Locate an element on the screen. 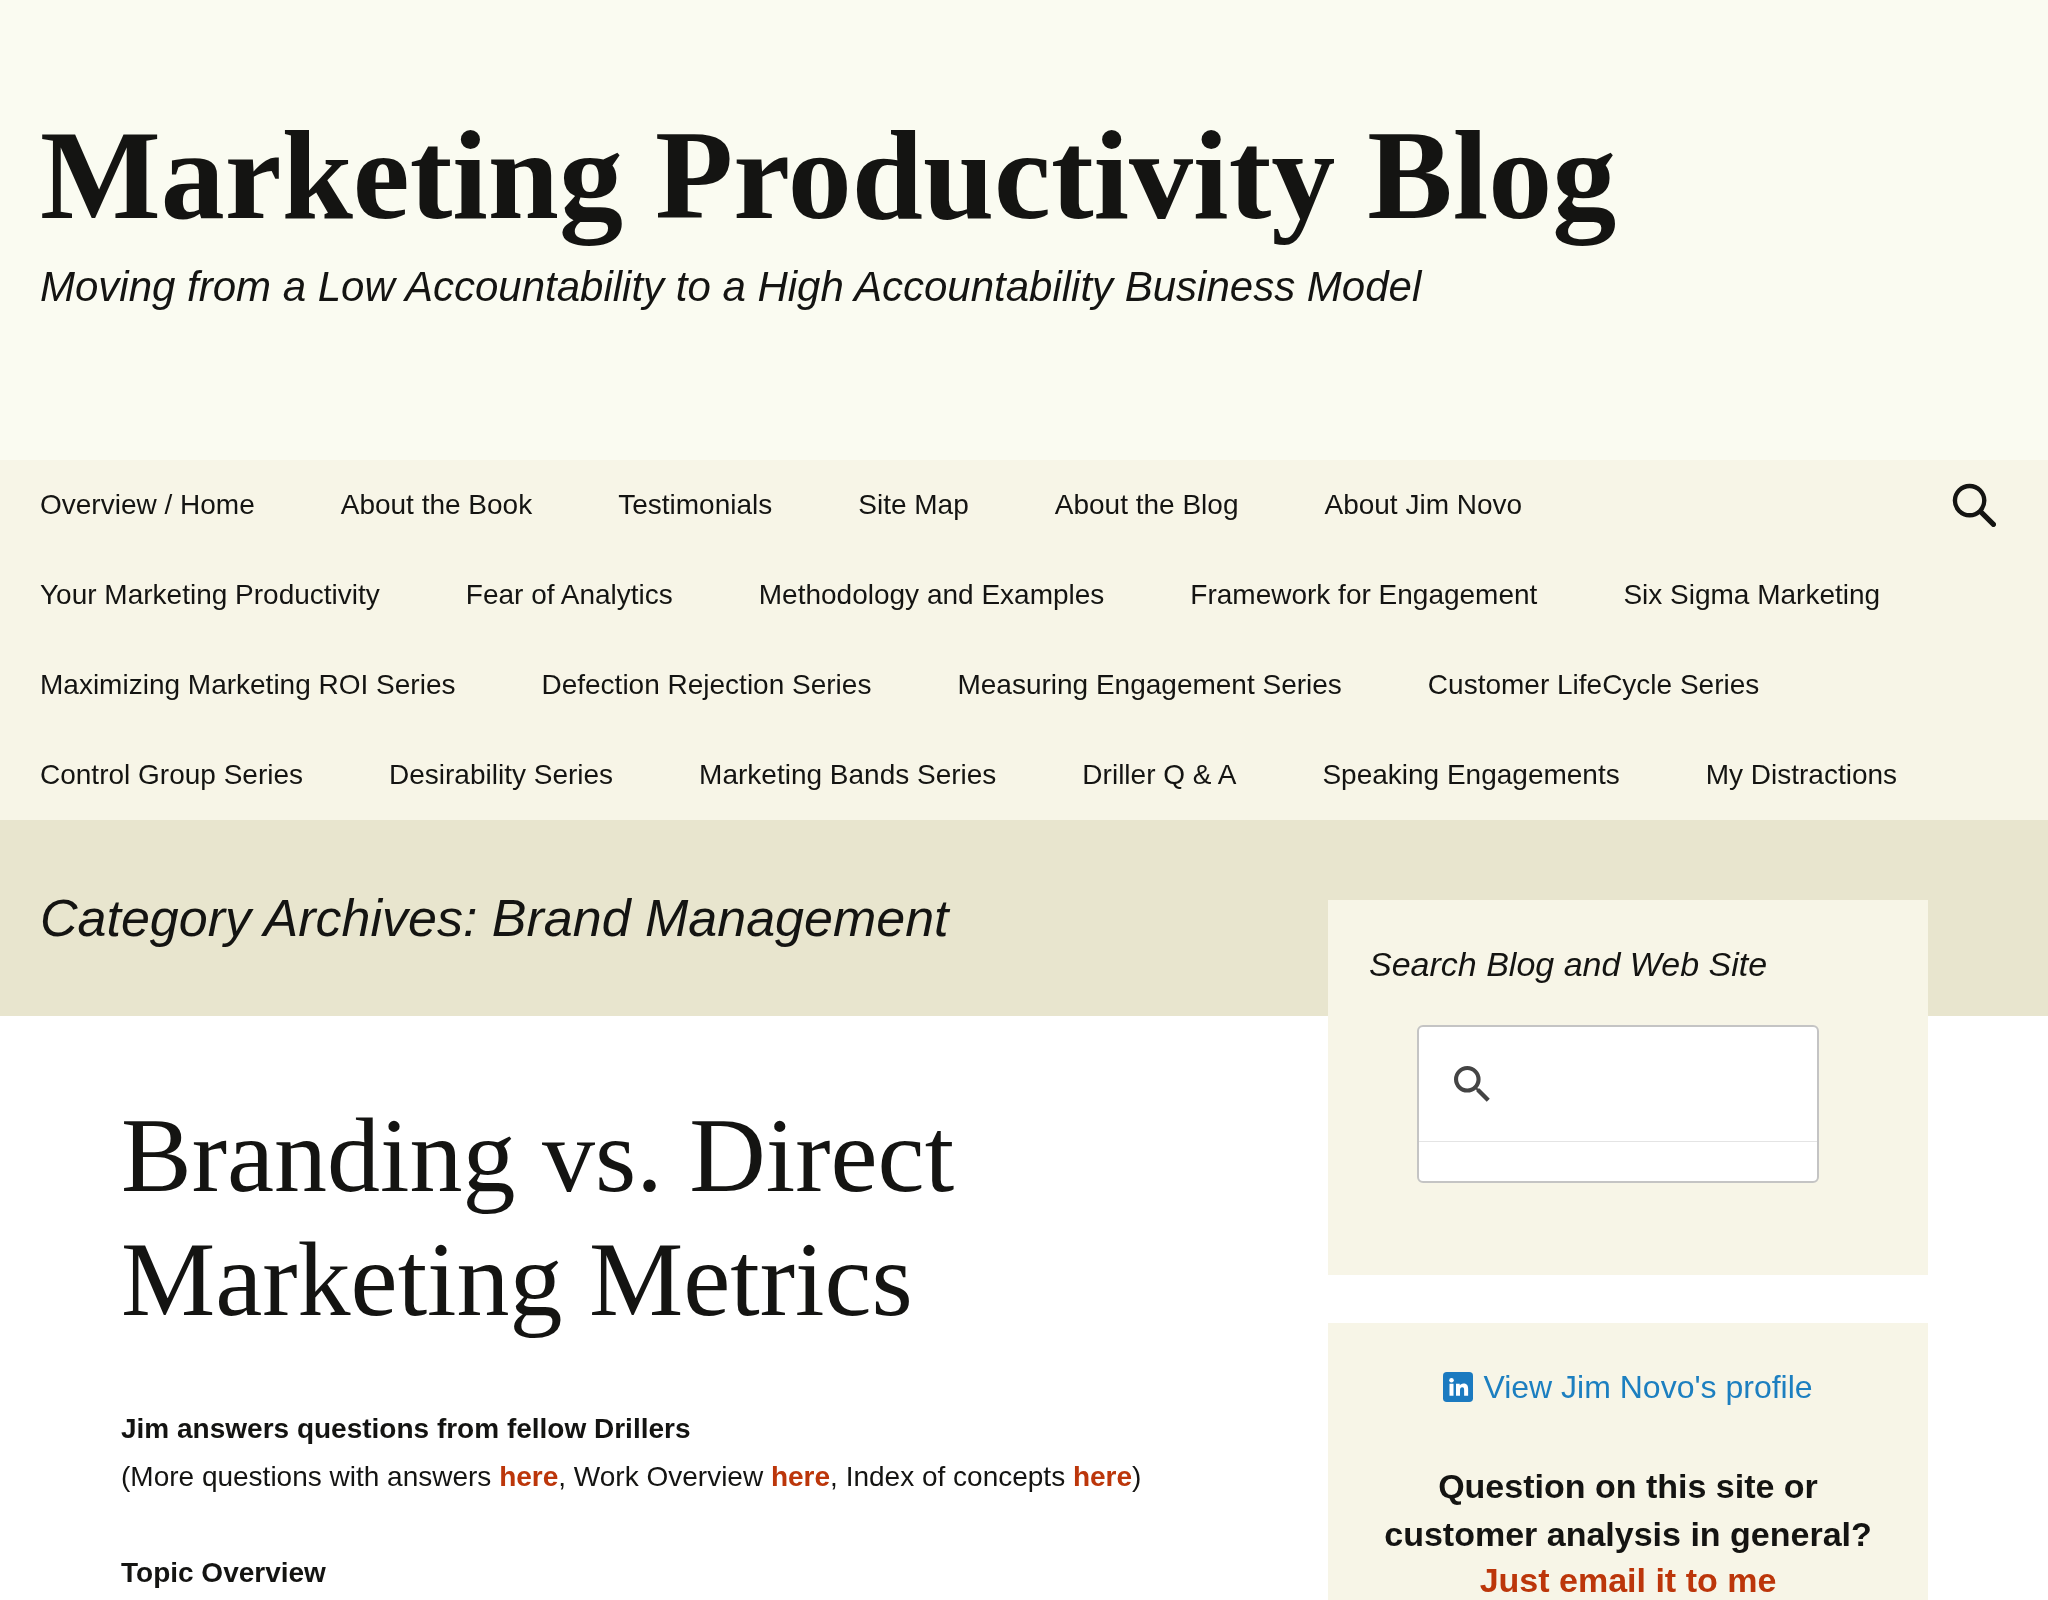 The height and width of the screenshot is (1600, 2048). nav-link: Overview / Home is located at coordinates (147, 505).